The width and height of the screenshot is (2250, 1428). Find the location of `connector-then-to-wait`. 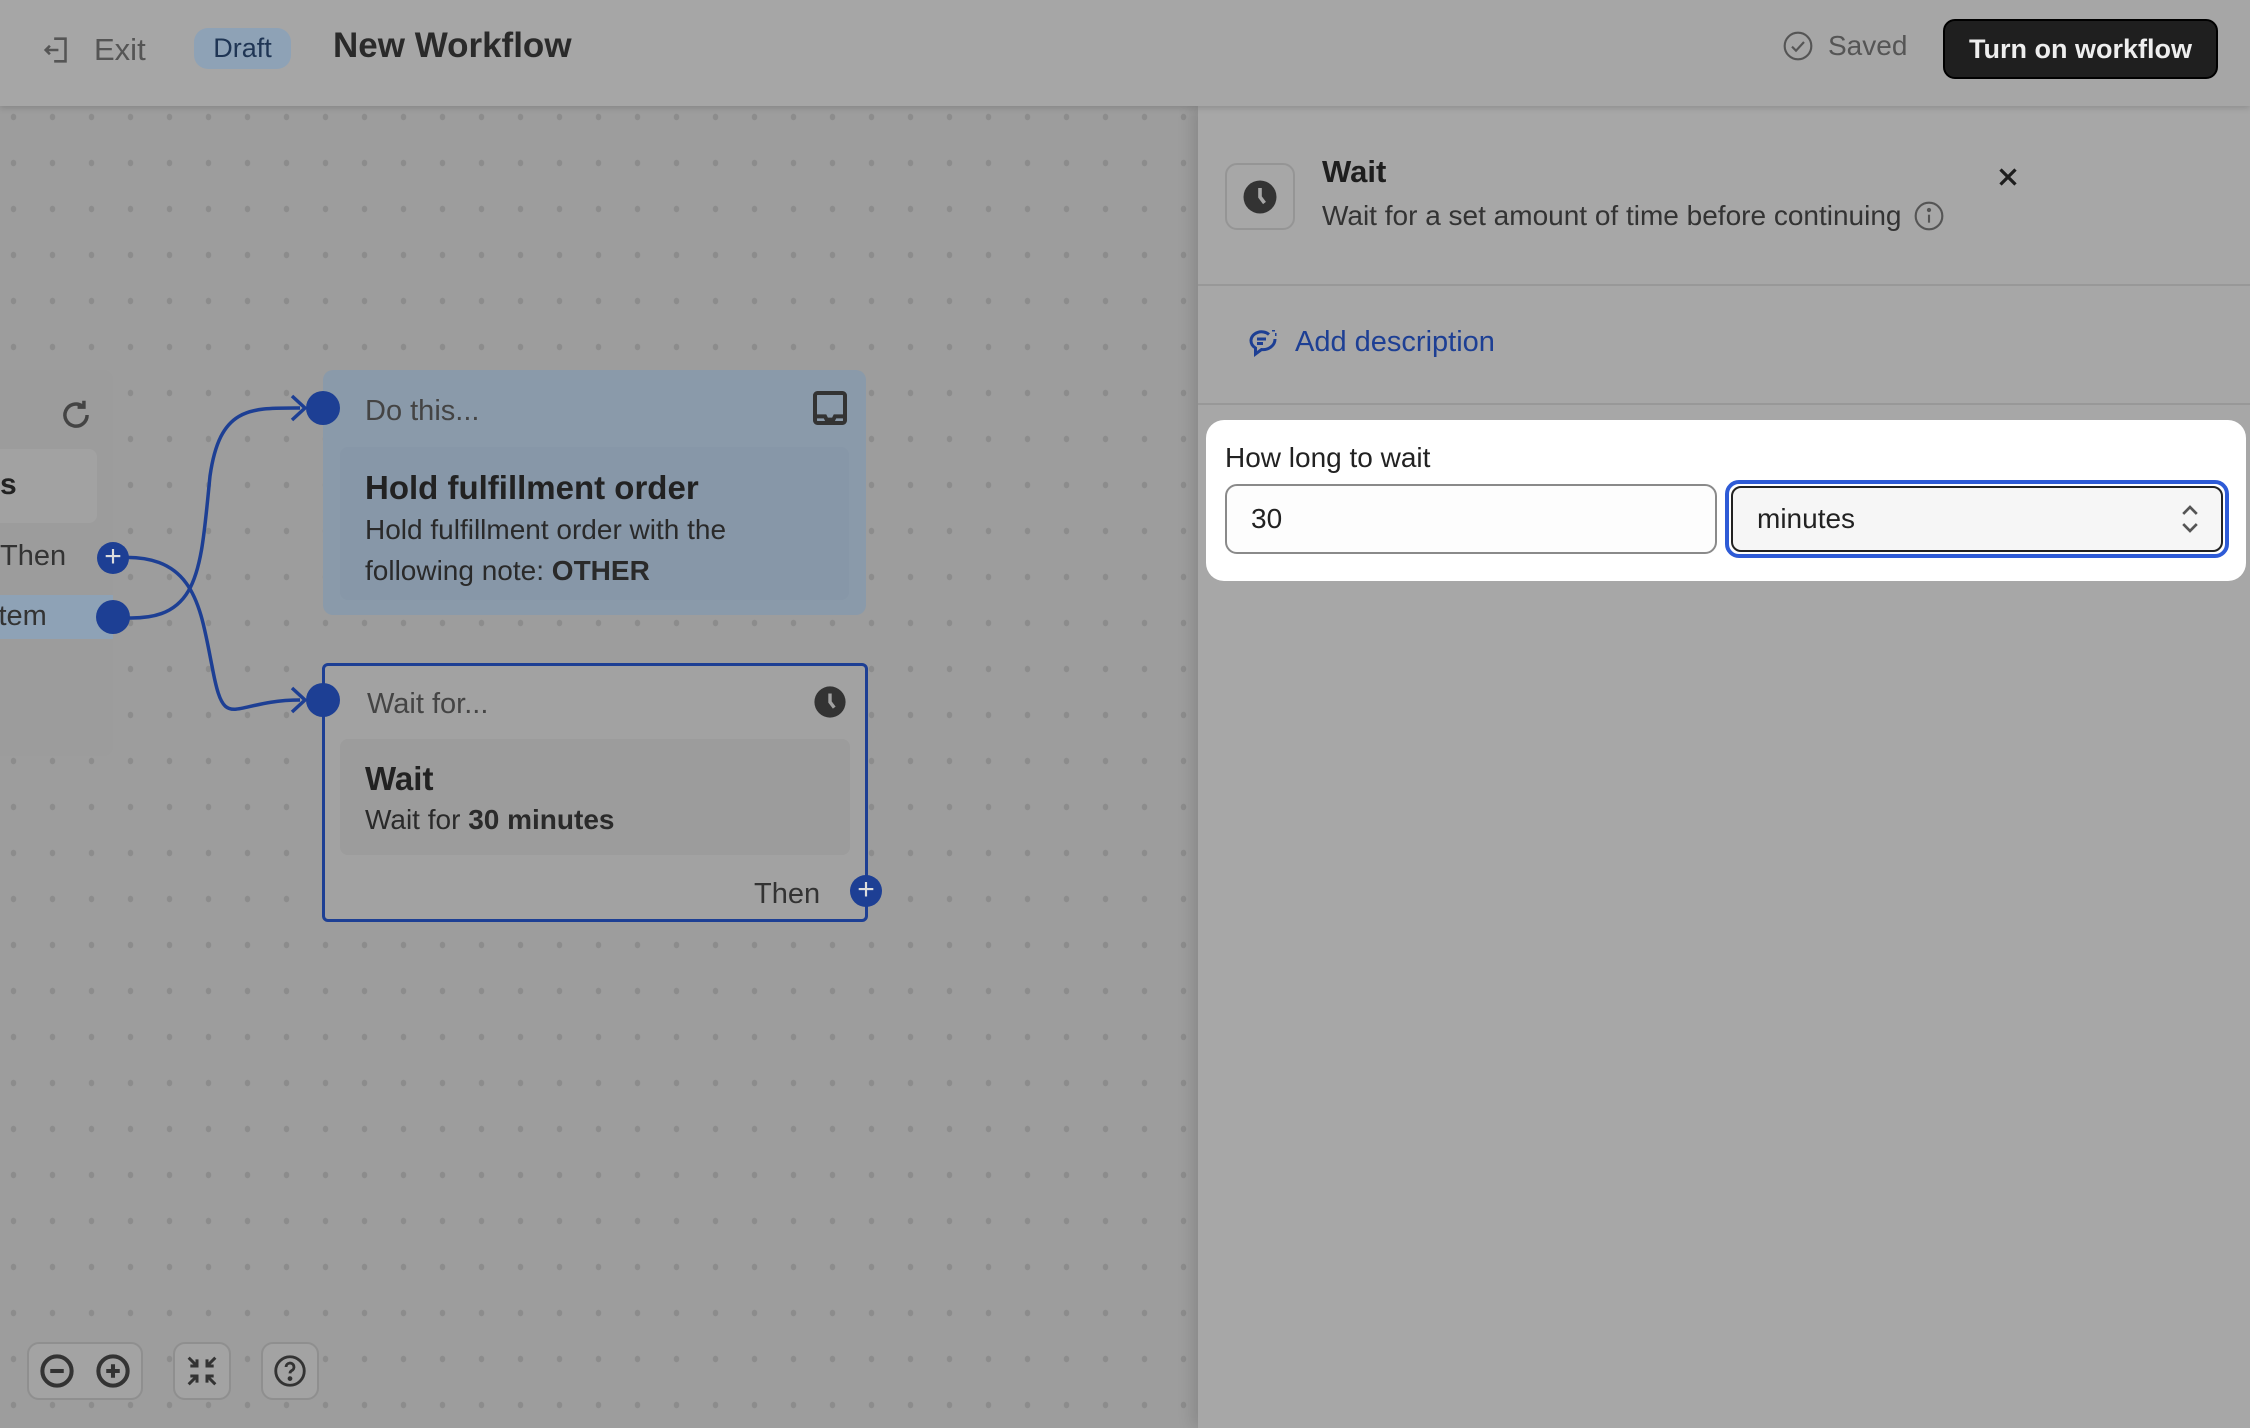

connector-then-to-wait is located at coordinates (206, 633).